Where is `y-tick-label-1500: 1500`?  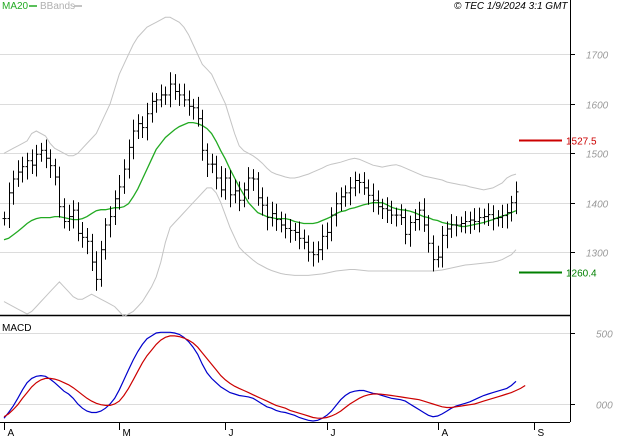 y-tick-label-1500: 1500 is located at coordinates (597, 155).